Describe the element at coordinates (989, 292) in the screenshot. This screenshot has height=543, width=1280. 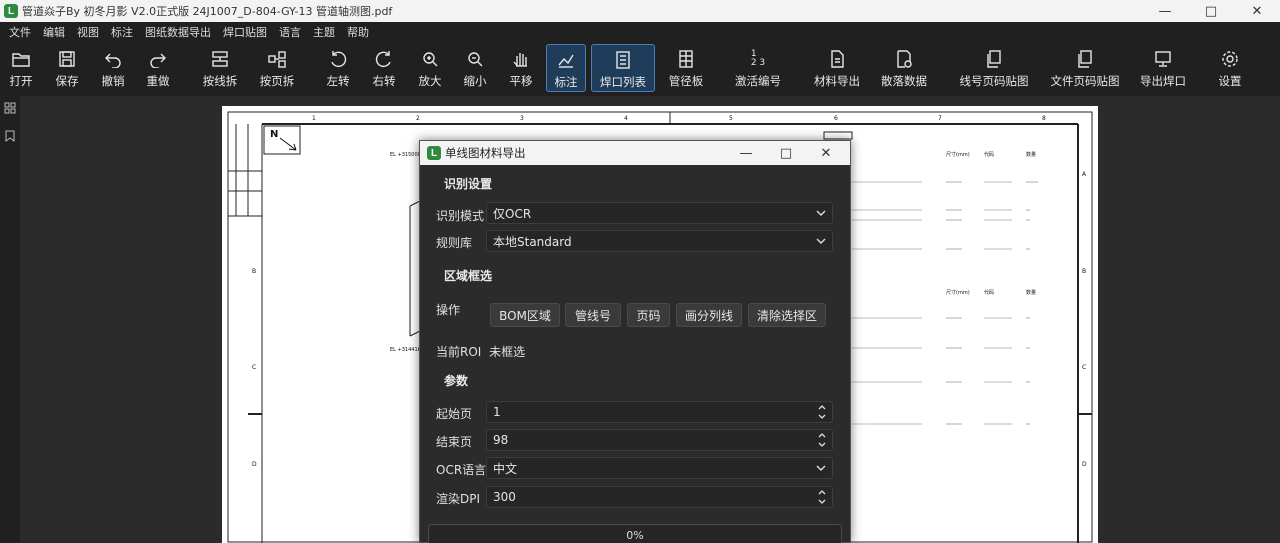
I see `bom-header-code-2: 代码` at that location.